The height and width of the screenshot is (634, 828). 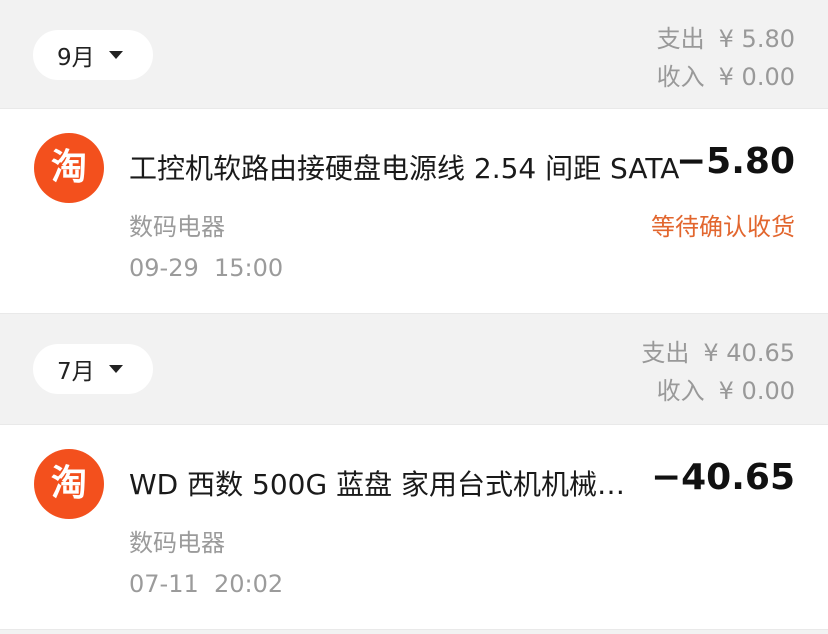 What do you see at coordinates (756, 39) in the screenshot?
I see `expense-value: ¥ 5.80` at bounding box center [756, 39].